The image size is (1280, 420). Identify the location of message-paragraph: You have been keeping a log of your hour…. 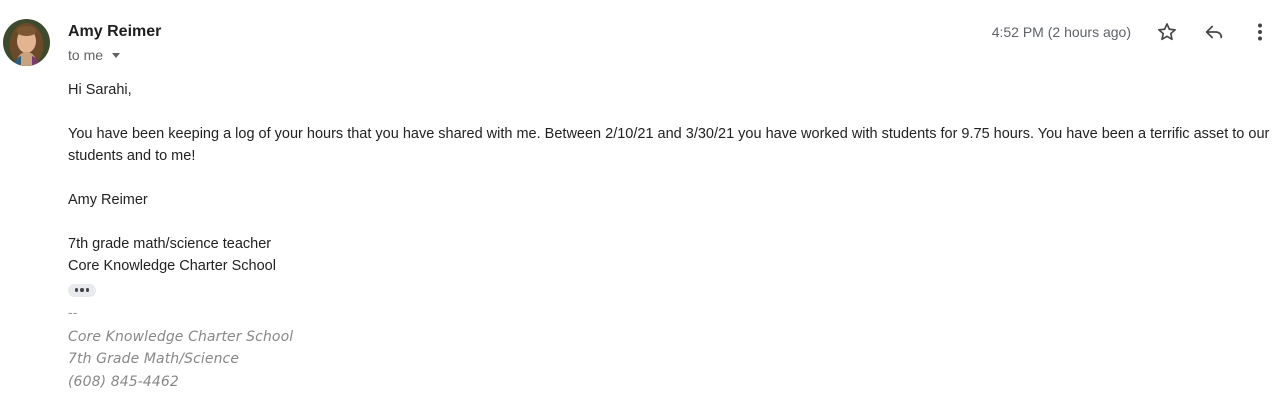
(669, 145).